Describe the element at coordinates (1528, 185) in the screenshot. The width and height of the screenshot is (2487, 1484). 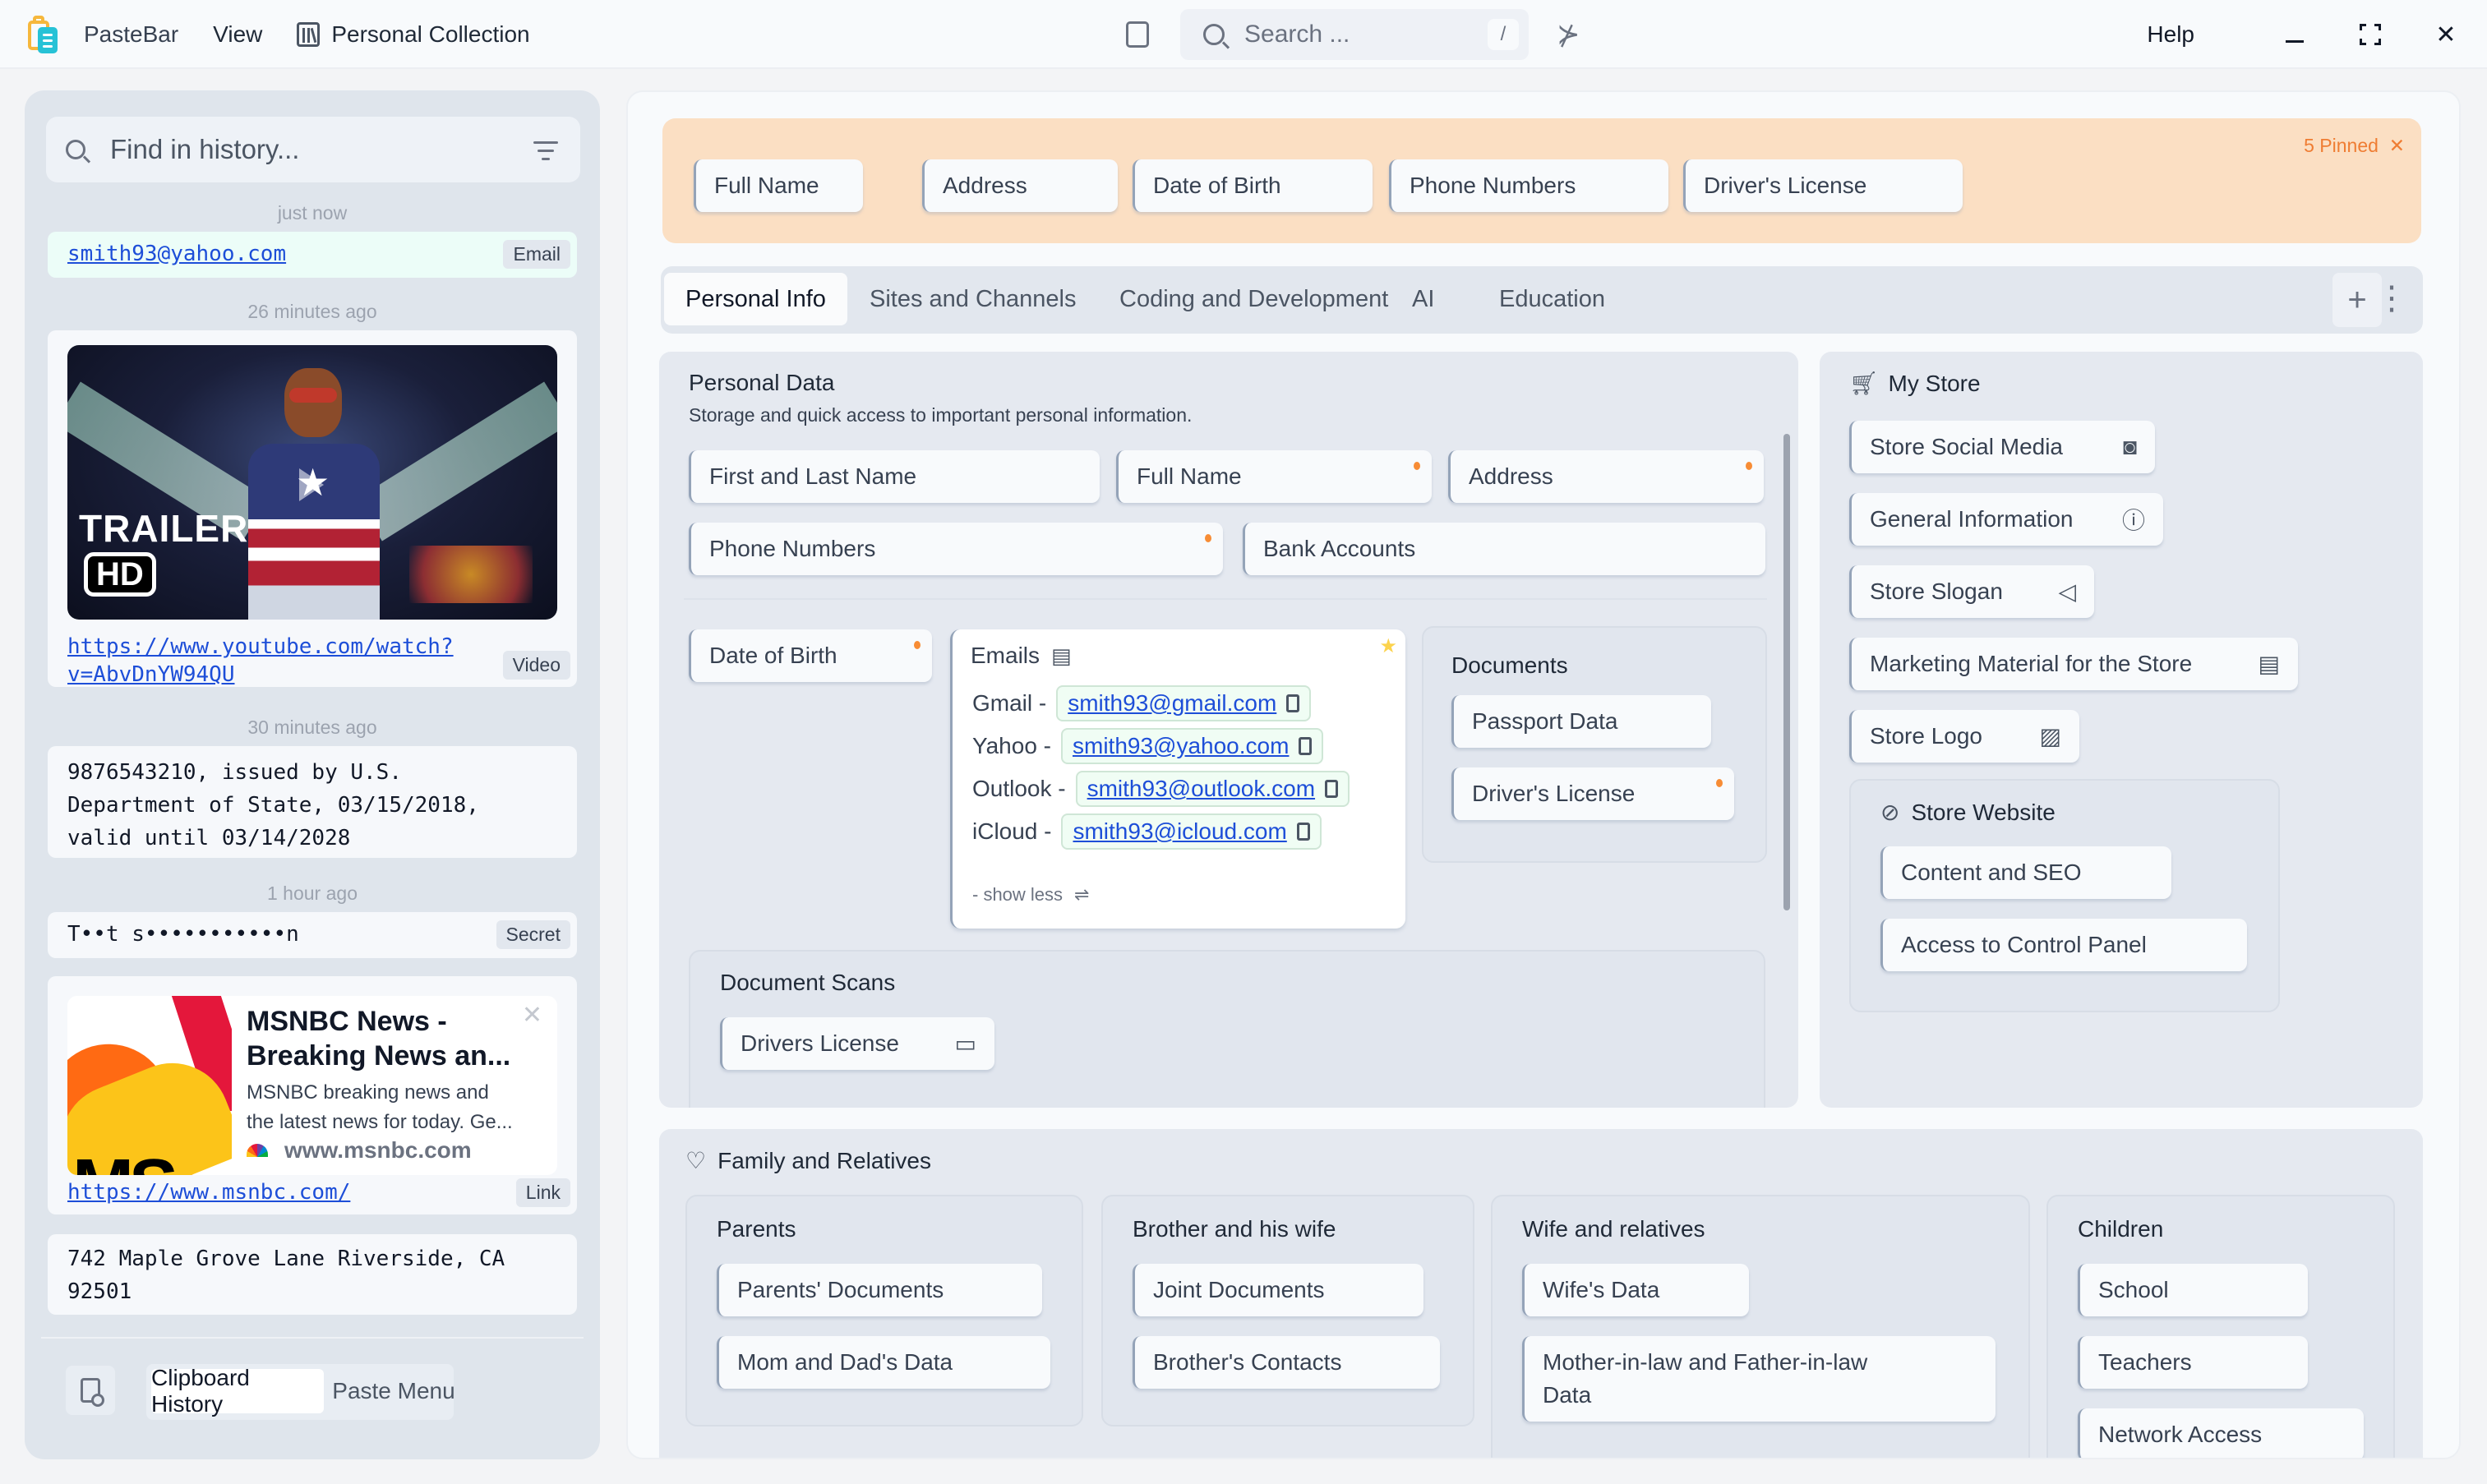
I see `pinned-clip: Phone Numbers` at that location.